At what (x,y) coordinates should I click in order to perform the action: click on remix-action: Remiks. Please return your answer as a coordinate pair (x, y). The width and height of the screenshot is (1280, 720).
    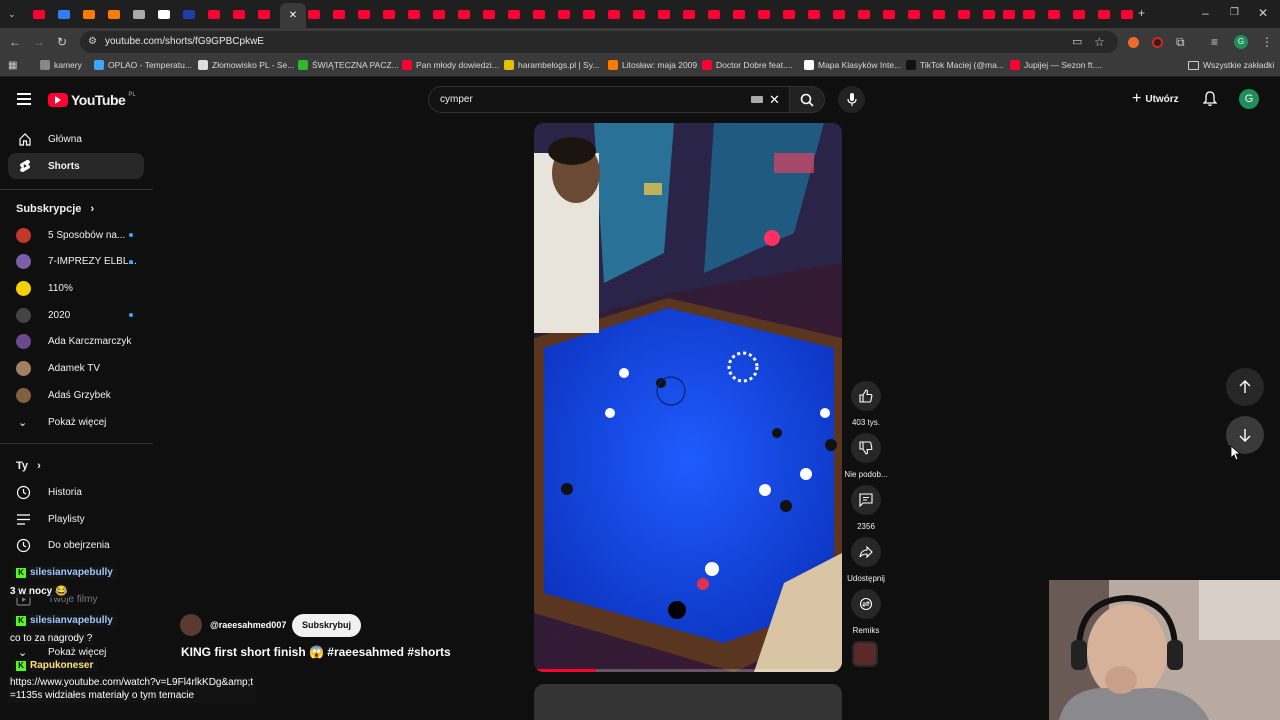
    Looking at the image, I should click on (866, 612).